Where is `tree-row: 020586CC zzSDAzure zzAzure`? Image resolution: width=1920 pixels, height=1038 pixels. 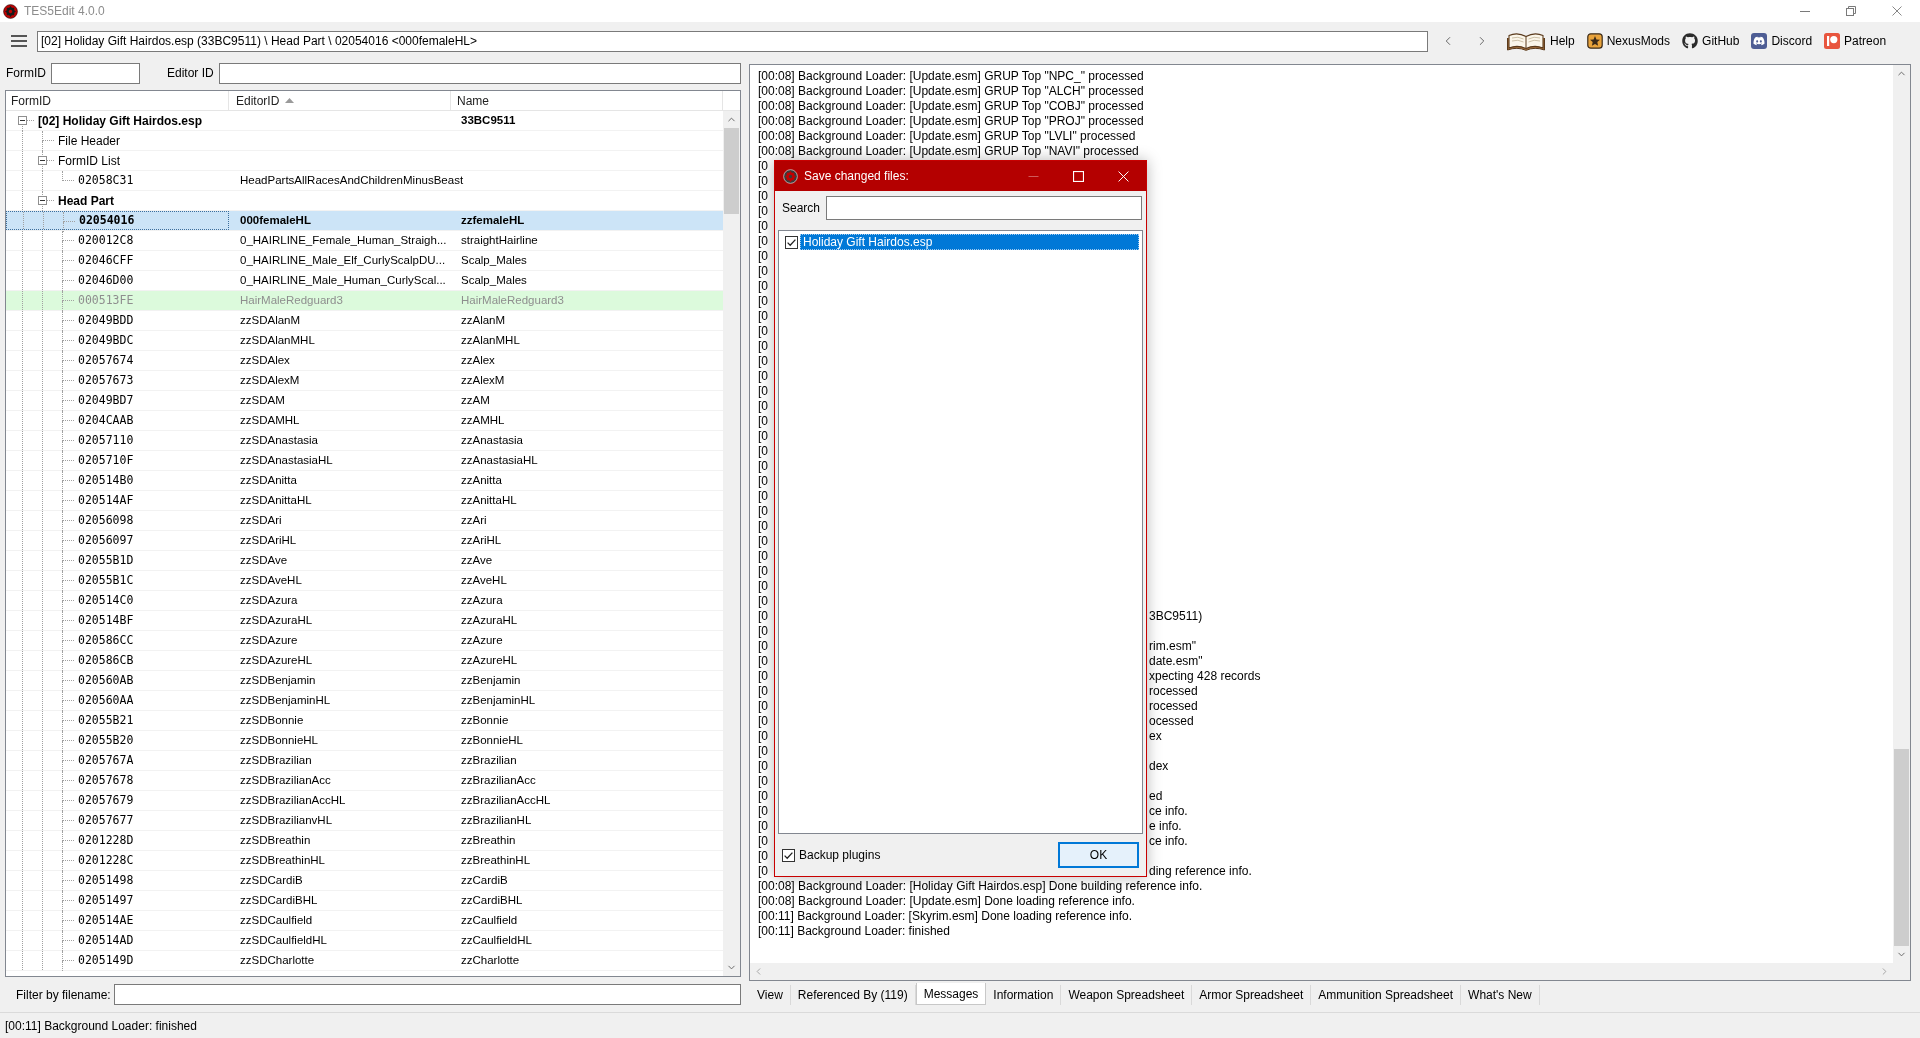
tree-row: 020586CC zzSDAzure zzAzure is located at coordinates (364, 641).